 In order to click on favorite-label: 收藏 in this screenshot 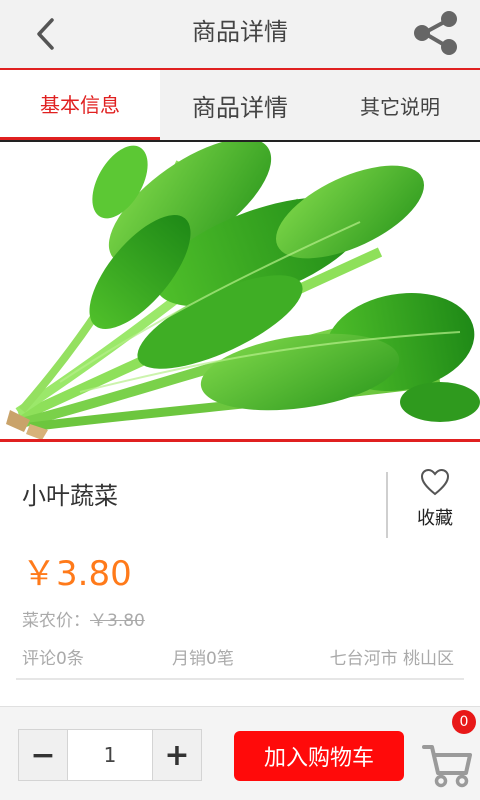, I will do `click(435, 518)`.